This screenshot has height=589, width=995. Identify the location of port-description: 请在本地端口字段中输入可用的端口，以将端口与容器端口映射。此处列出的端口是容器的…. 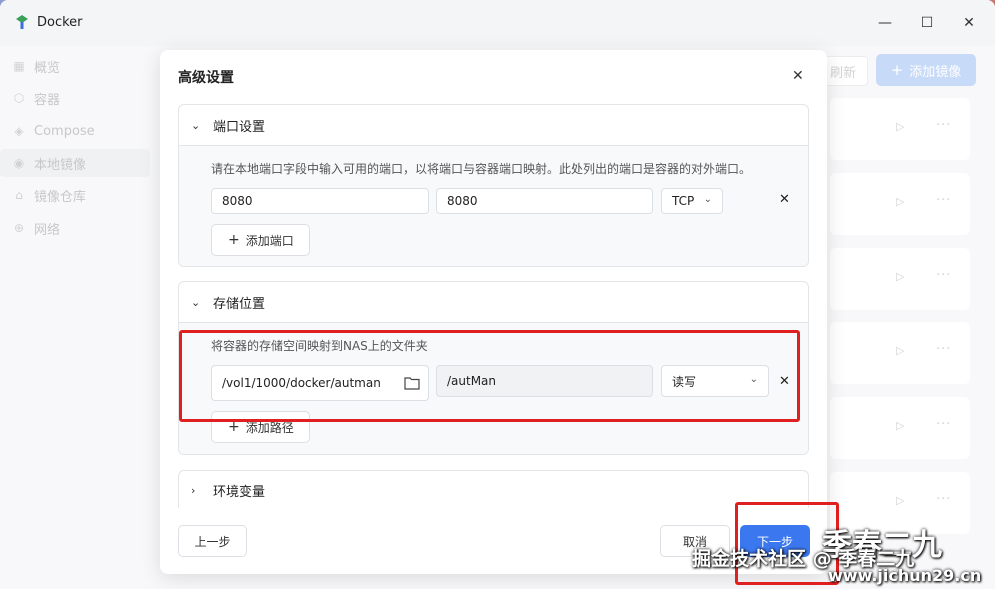
(481, 169).